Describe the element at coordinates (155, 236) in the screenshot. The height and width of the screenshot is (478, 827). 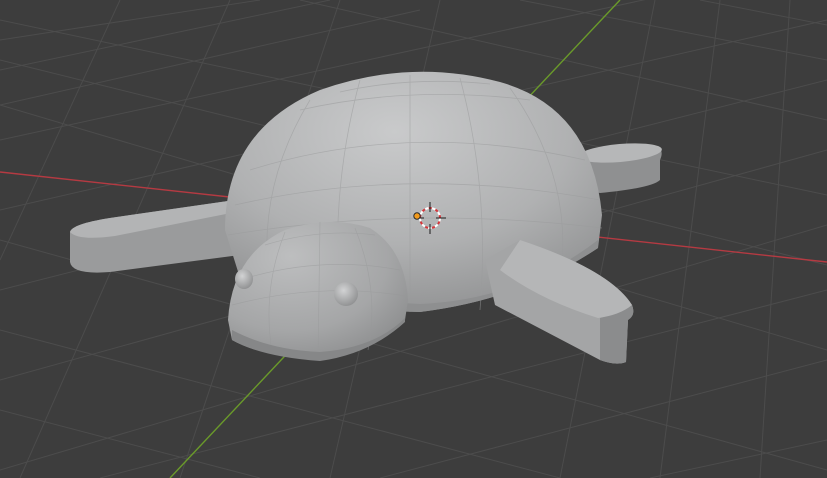
I see `left-flipper` at that location.